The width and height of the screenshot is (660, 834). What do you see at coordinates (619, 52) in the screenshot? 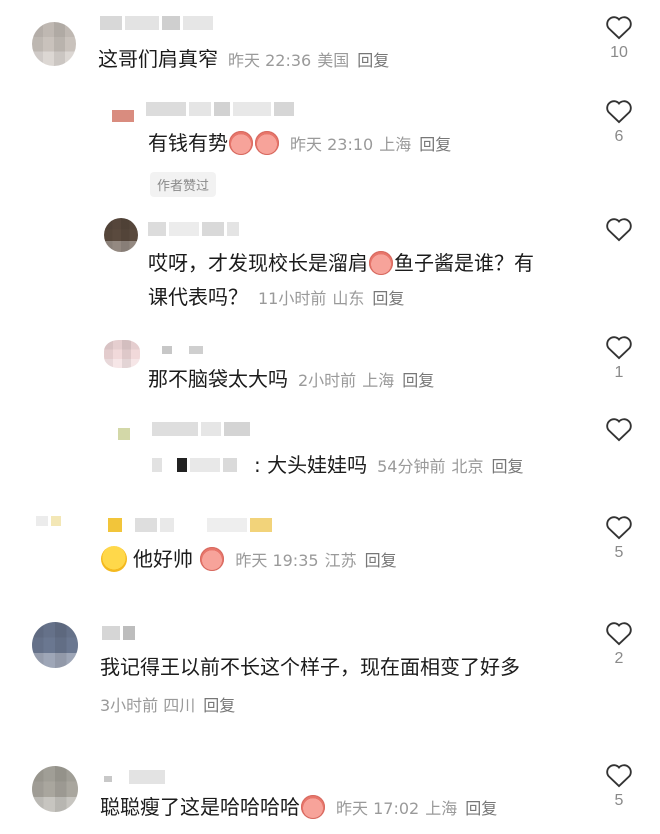
I see `like-count: 10` at bounding box center [619, 52].